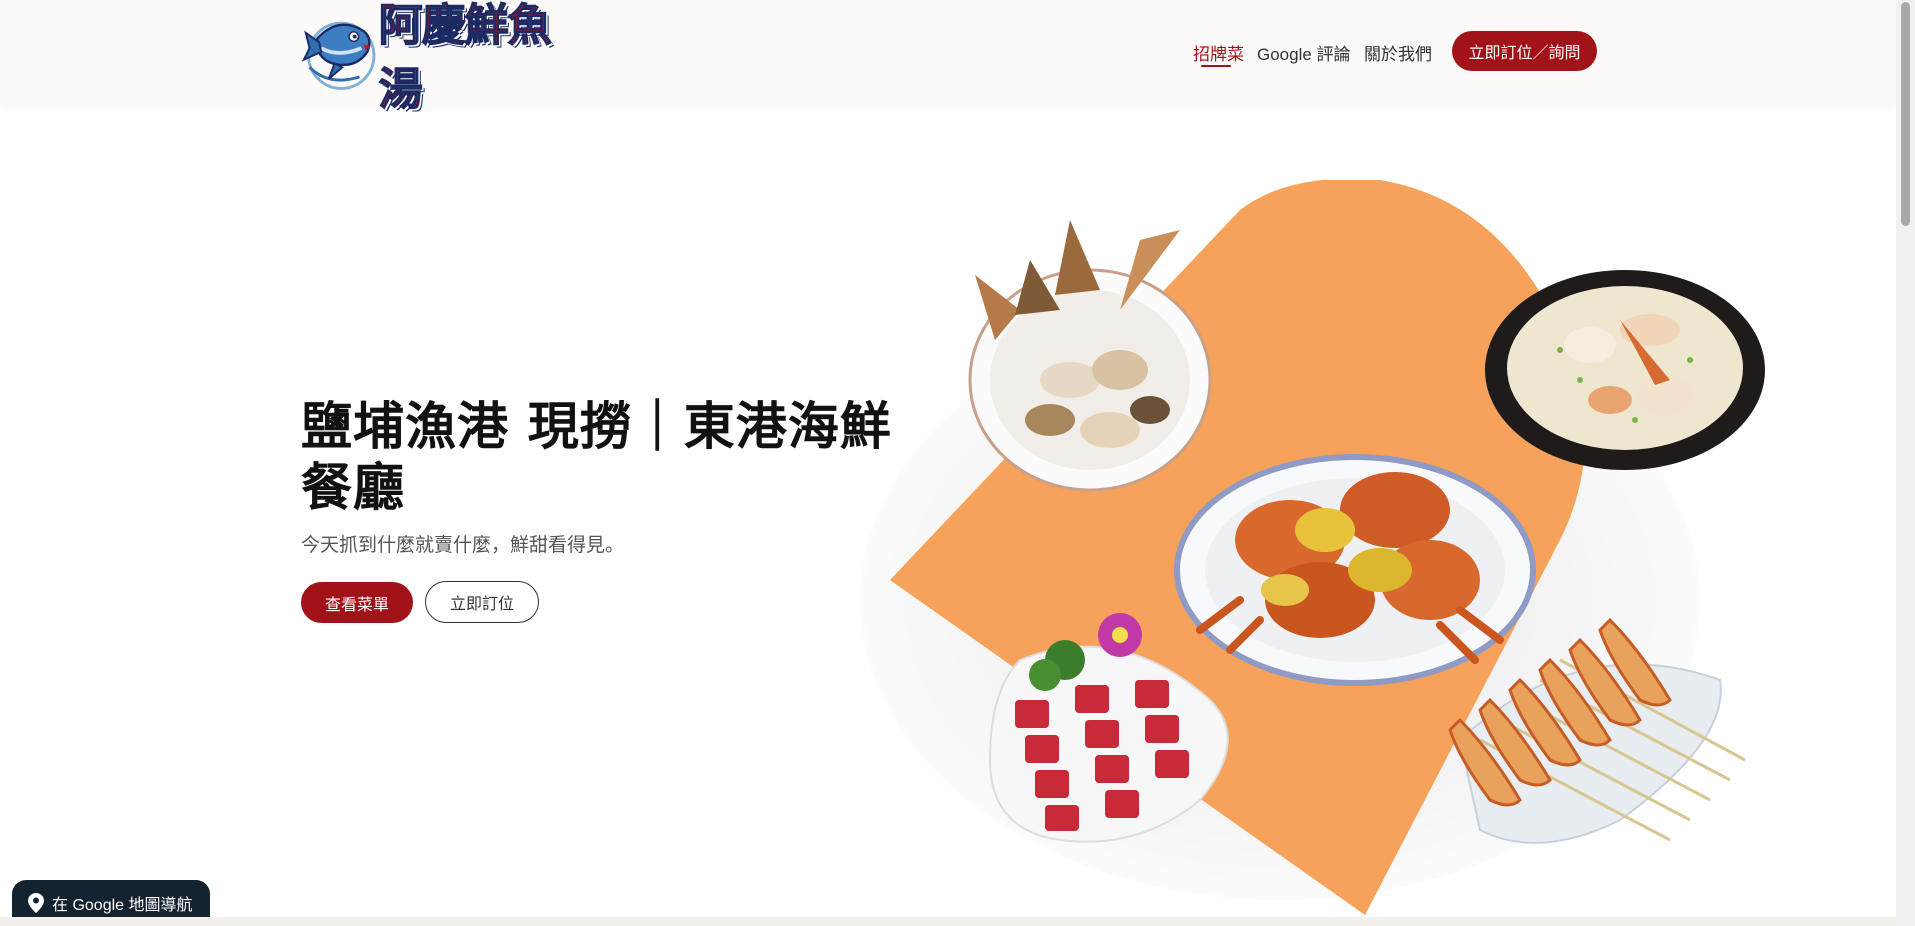 This screenshot has width=1915, height=926. What do you see at coordinates (1524, 51) in the screenshot?
I see `reserve-inquiry-button: 立即訂位／詢問` at bounding box center [1524, 51].